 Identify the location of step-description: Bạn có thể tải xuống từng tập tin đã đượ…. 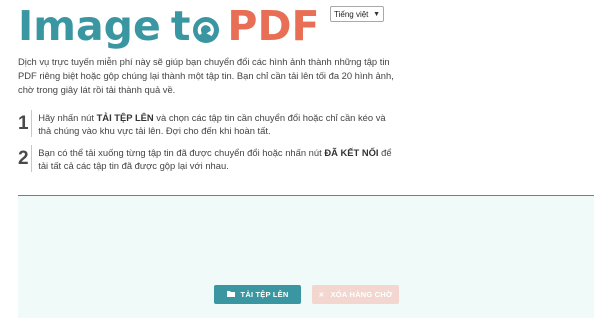
(218, 158).